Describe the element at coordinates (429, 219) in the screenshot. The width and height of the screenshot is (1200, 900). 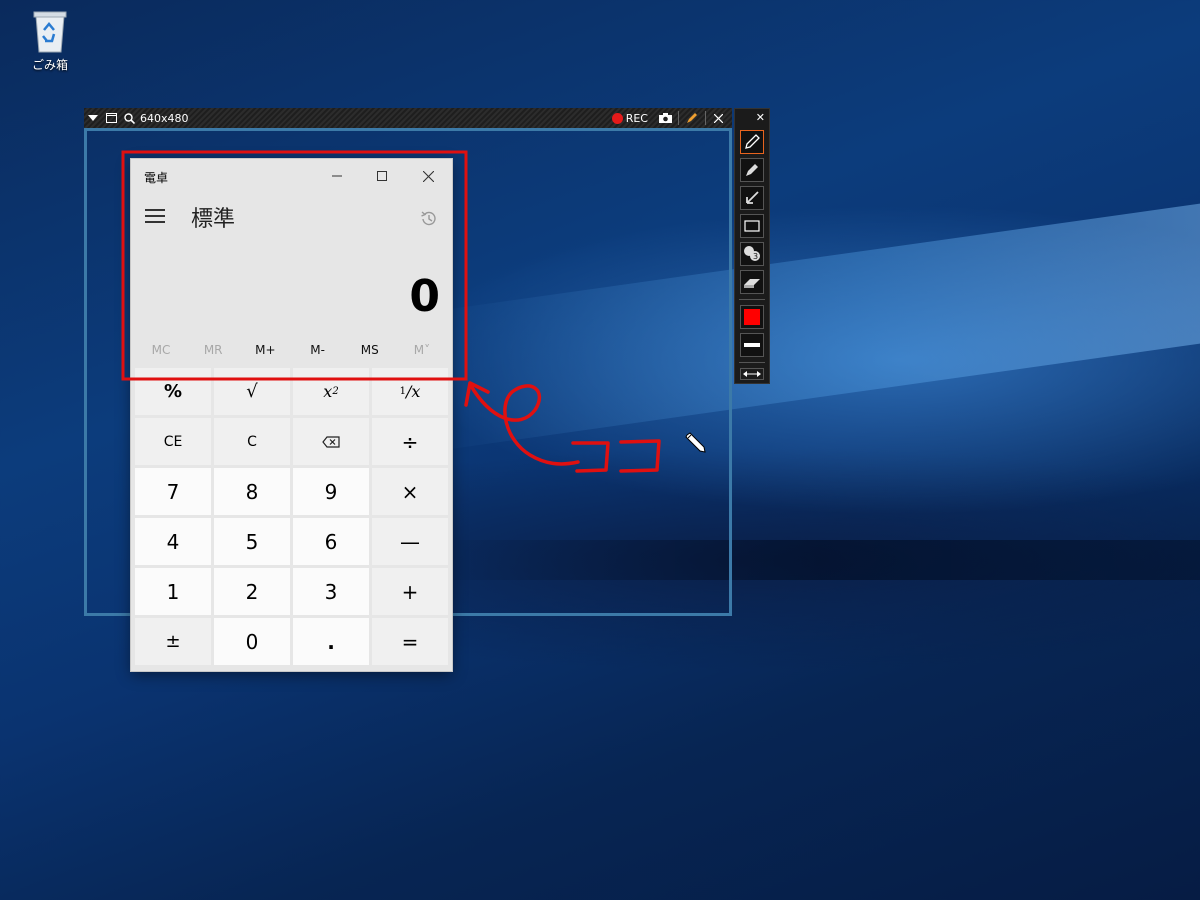
I see `history-icon` at that location.